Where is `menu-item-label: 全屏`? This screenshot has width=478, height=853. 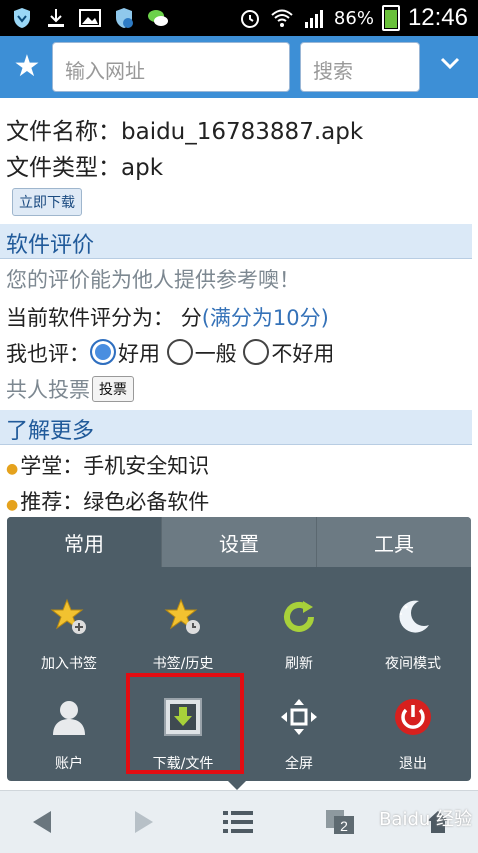 menu-item-label: 全屏 is located at coordinates (299, 764).